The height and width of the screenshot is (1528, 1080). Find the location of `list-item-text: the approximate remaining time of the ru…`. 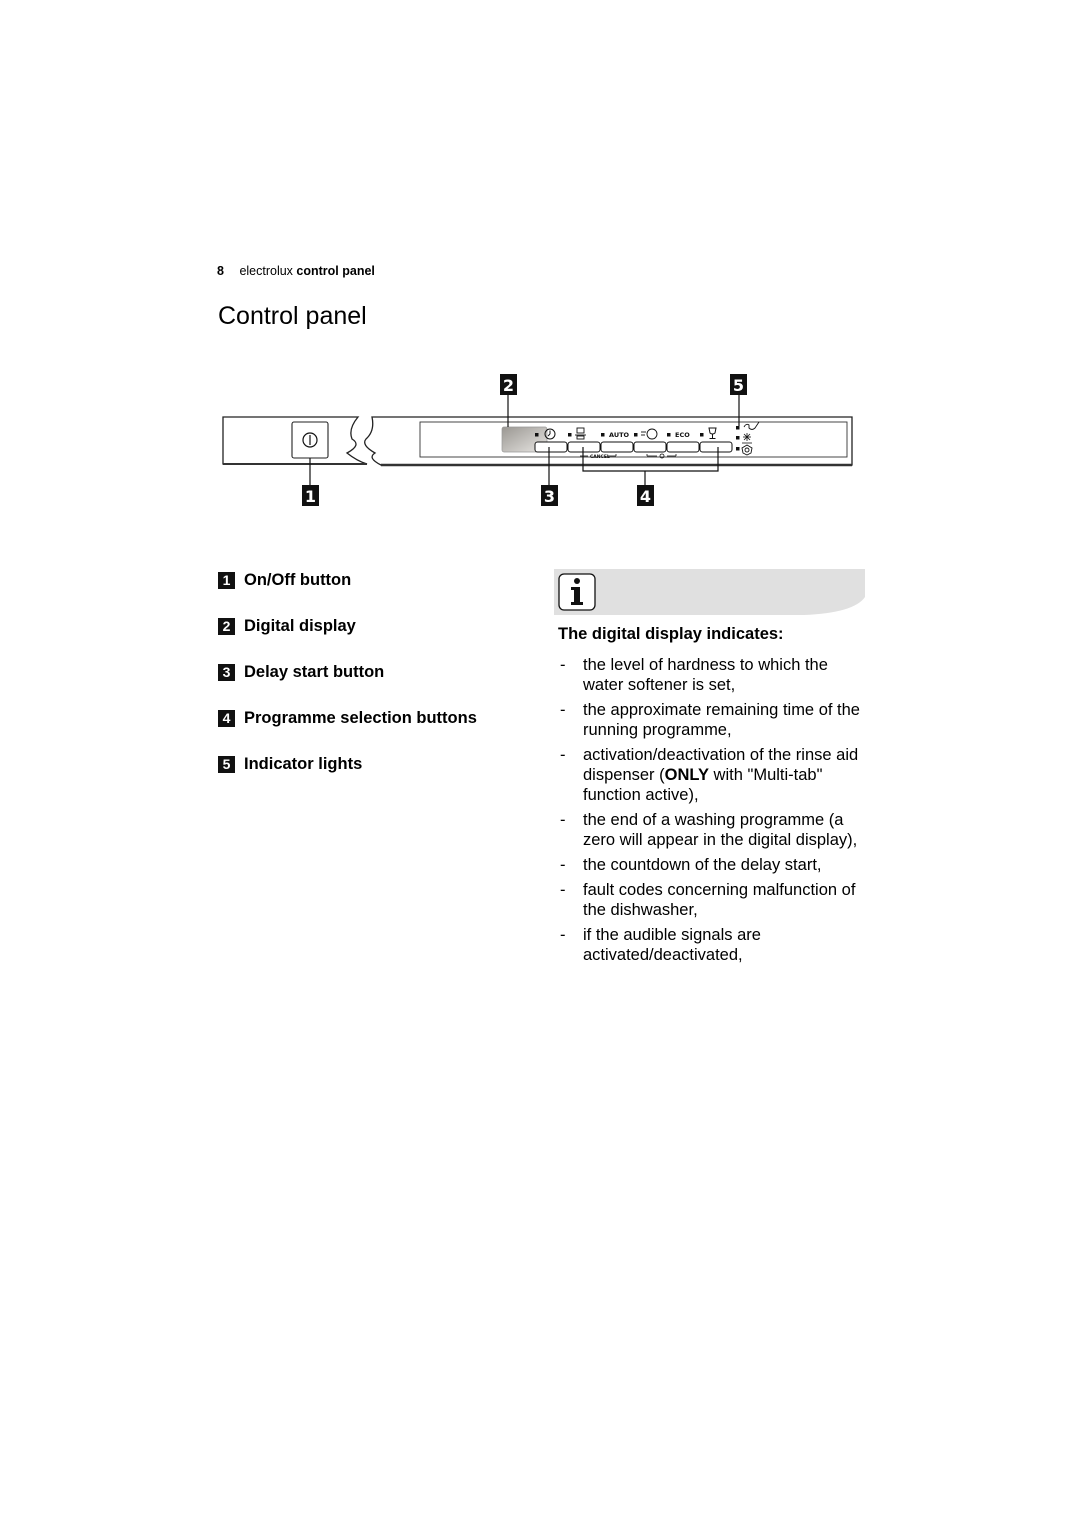

list-item-text: the approximate remaining time of the ru… is located at coordinates (721, 720).